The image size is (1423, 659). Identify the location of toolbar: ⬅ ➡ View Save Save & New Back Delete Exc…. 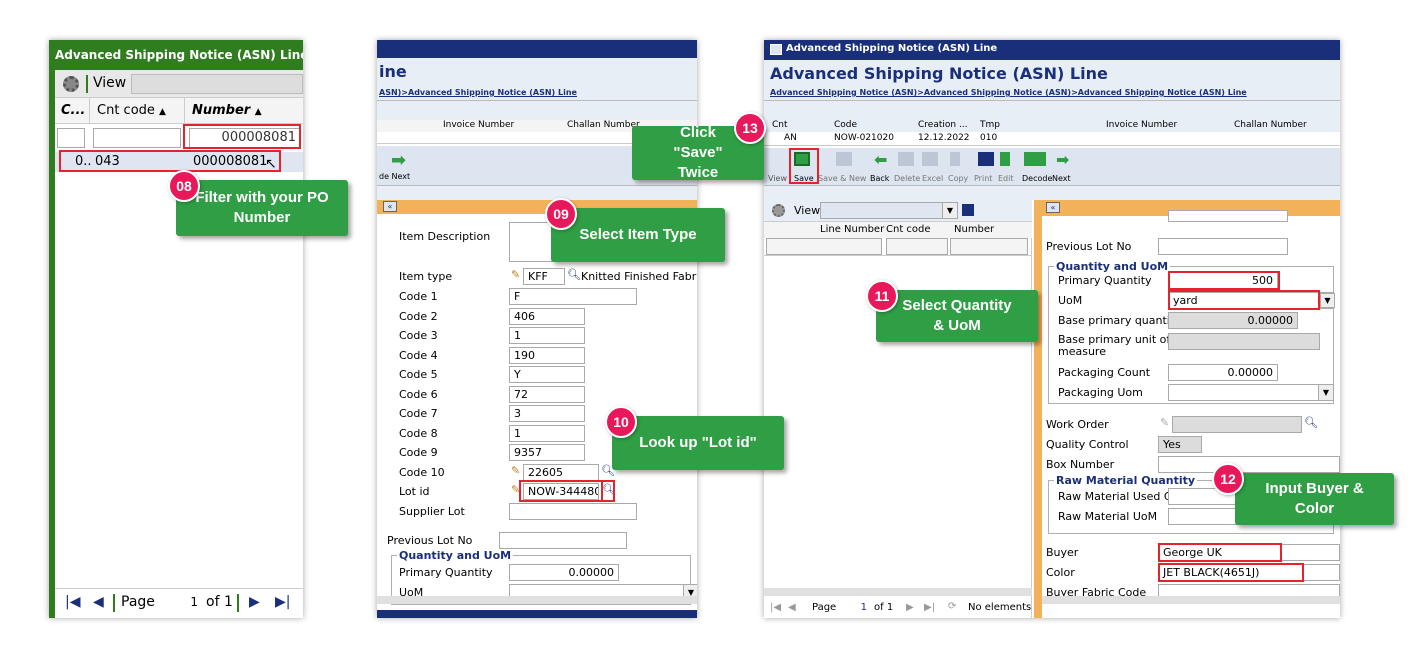
(1052, 167).